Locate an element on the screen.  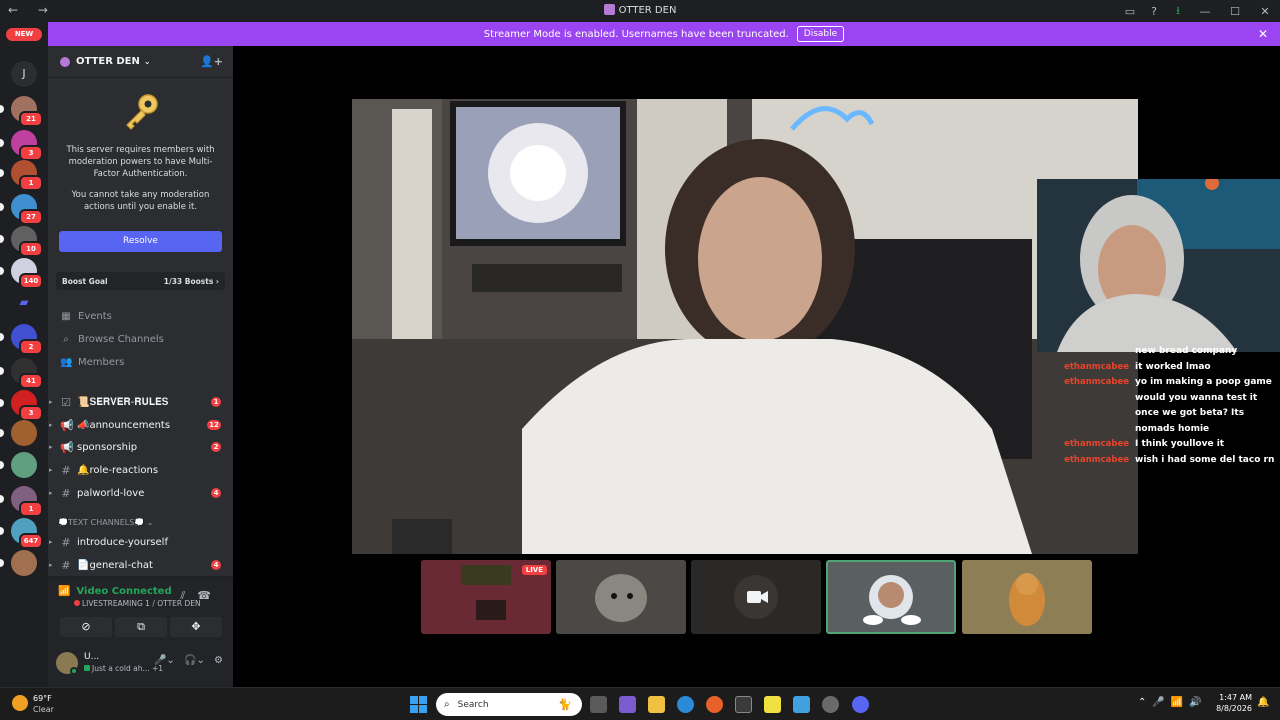
settings-gear-icon: ⚙ is located at coordinates (218, 660).